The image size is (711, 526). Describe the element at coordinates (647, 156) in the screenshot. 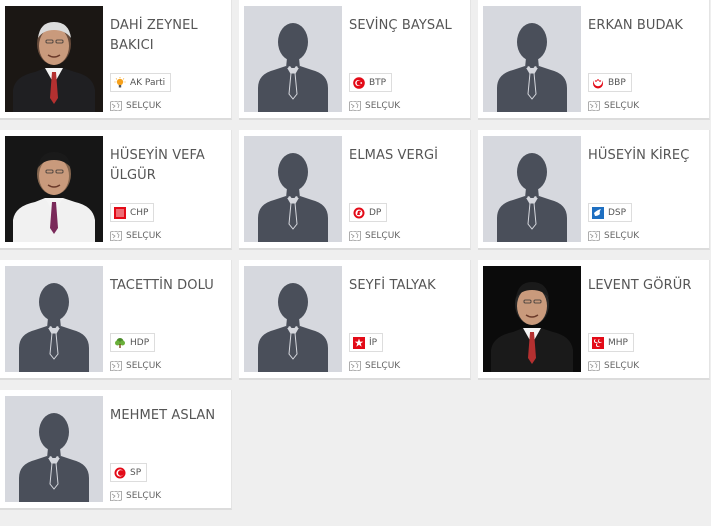

I see `candidate-name: HÜSEYİN KİREÇ` at that location.